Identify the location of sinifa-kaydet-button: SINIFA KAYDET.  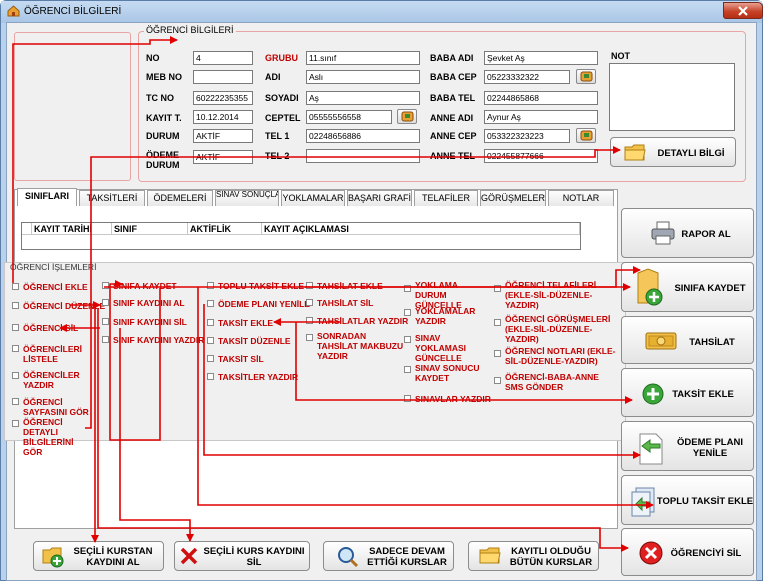
(687, 287).